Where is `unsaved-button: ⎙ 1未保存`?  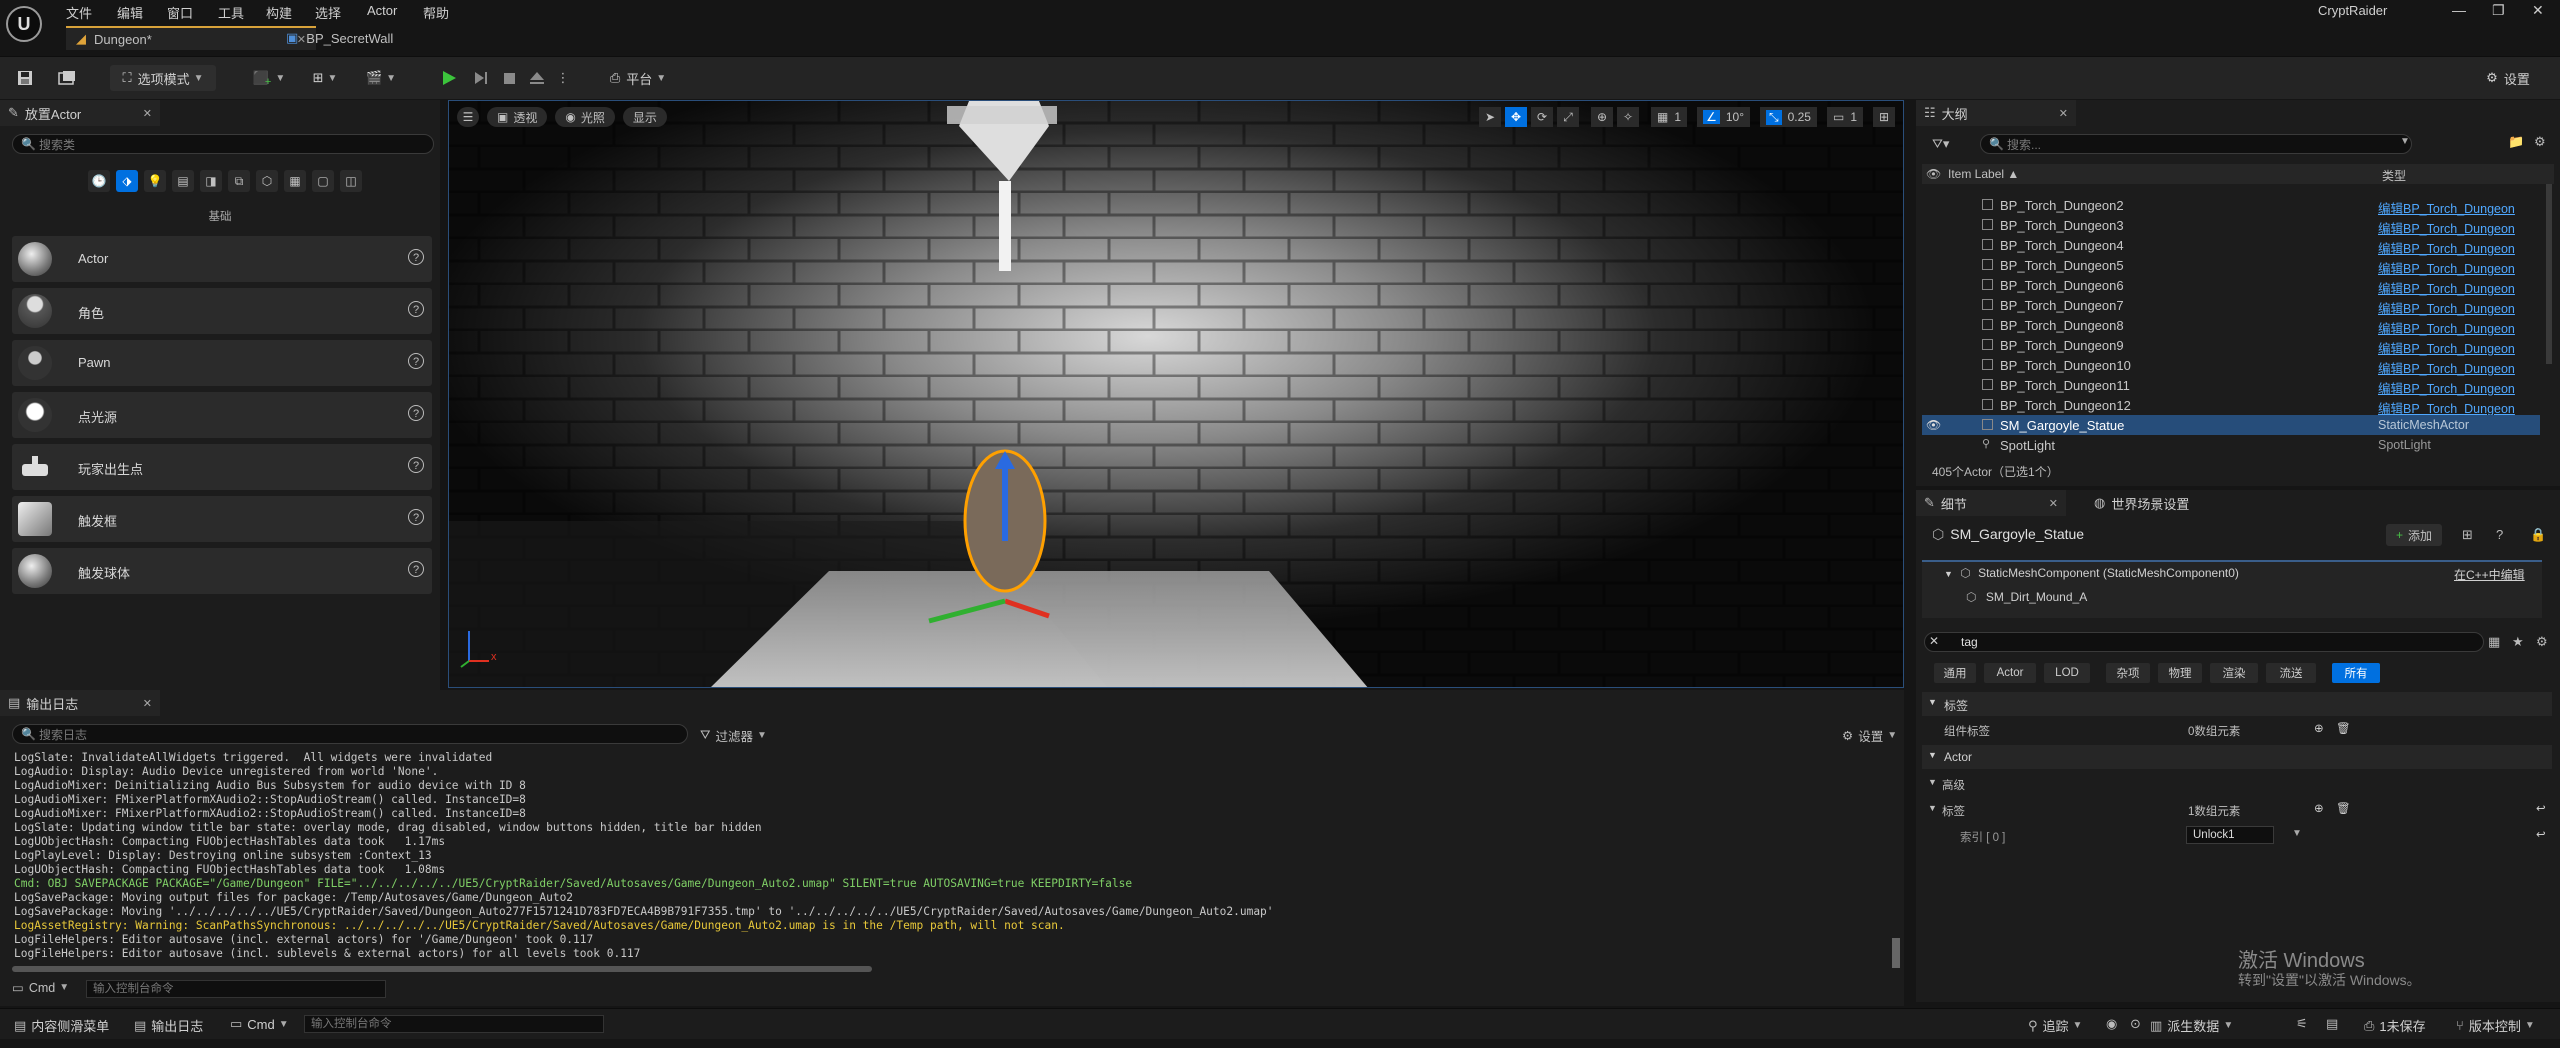
unsaved-button: ⎙ 1未保存 is located at coordinates (2395, 1025).